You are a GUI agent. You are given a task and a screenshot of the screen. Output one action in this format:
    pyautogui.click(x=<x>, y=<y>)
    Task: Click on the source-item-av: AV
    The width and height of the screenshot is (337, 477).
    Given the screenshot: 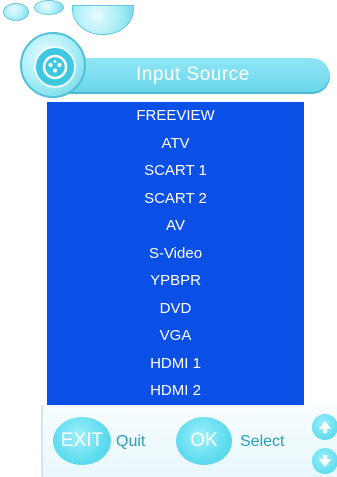 What is the action you would take?
    pyautogui.click(x=175, y=226)
    